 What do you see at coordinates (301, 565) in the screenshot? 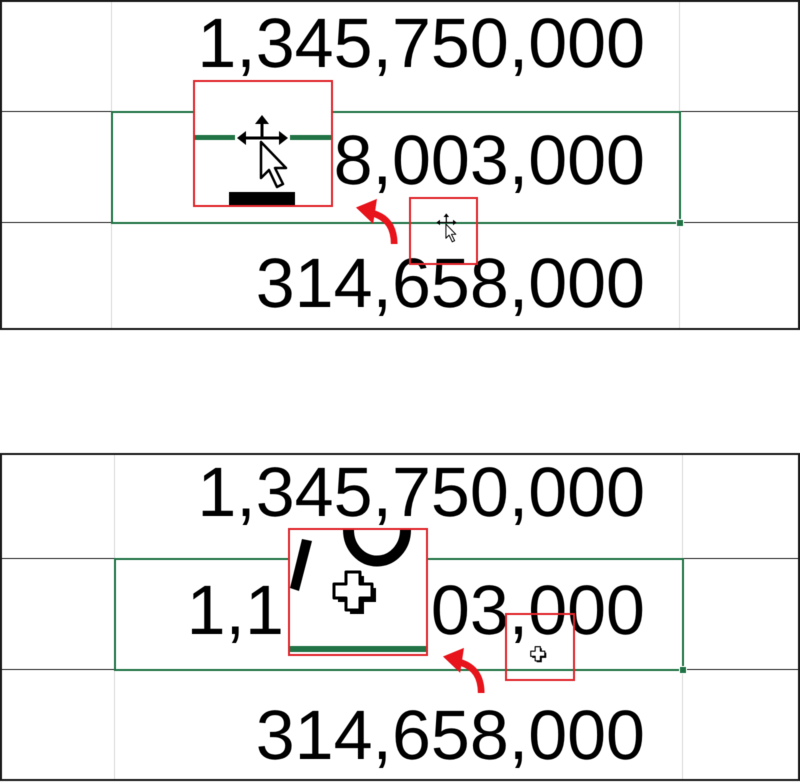
I see `slanted-bar-drawing` at bounding box center [301, 565].